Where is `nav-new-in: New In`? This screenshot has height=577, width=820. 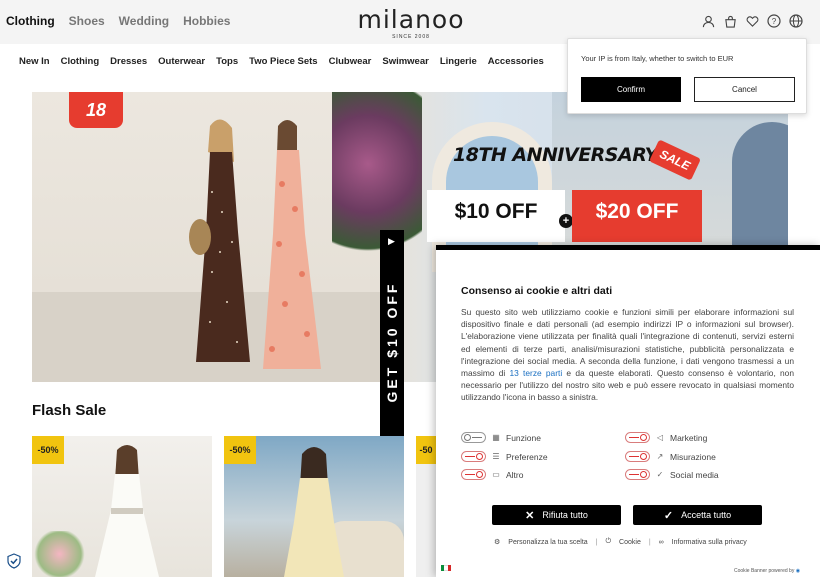 nav-new-in: New In is located at coordinates (34, 61).